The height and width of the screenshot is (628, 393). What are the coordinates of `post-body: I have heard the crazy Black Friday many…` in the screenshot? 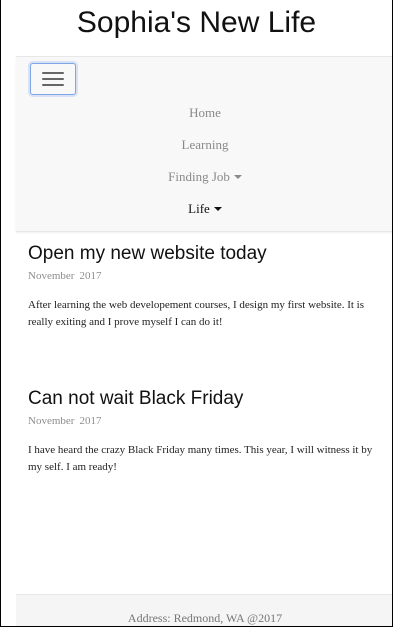 It's located at (200, 458).